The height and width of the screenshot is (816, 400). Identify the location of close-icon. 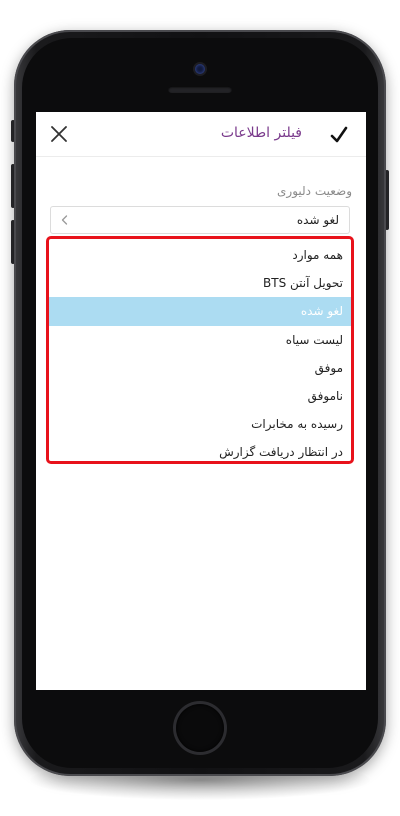
(59, 134).